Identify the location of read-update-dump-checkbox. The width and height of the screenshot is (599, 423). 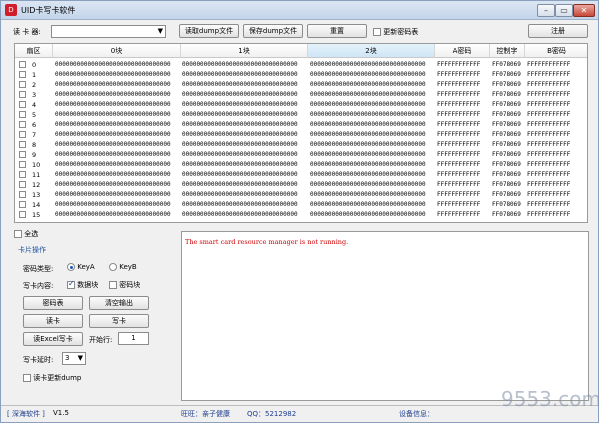
(27, 378).